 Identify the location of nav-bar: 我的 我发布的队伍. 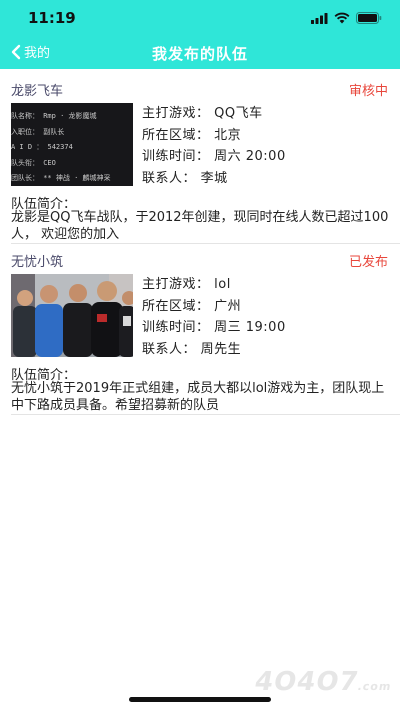
(200, 52).